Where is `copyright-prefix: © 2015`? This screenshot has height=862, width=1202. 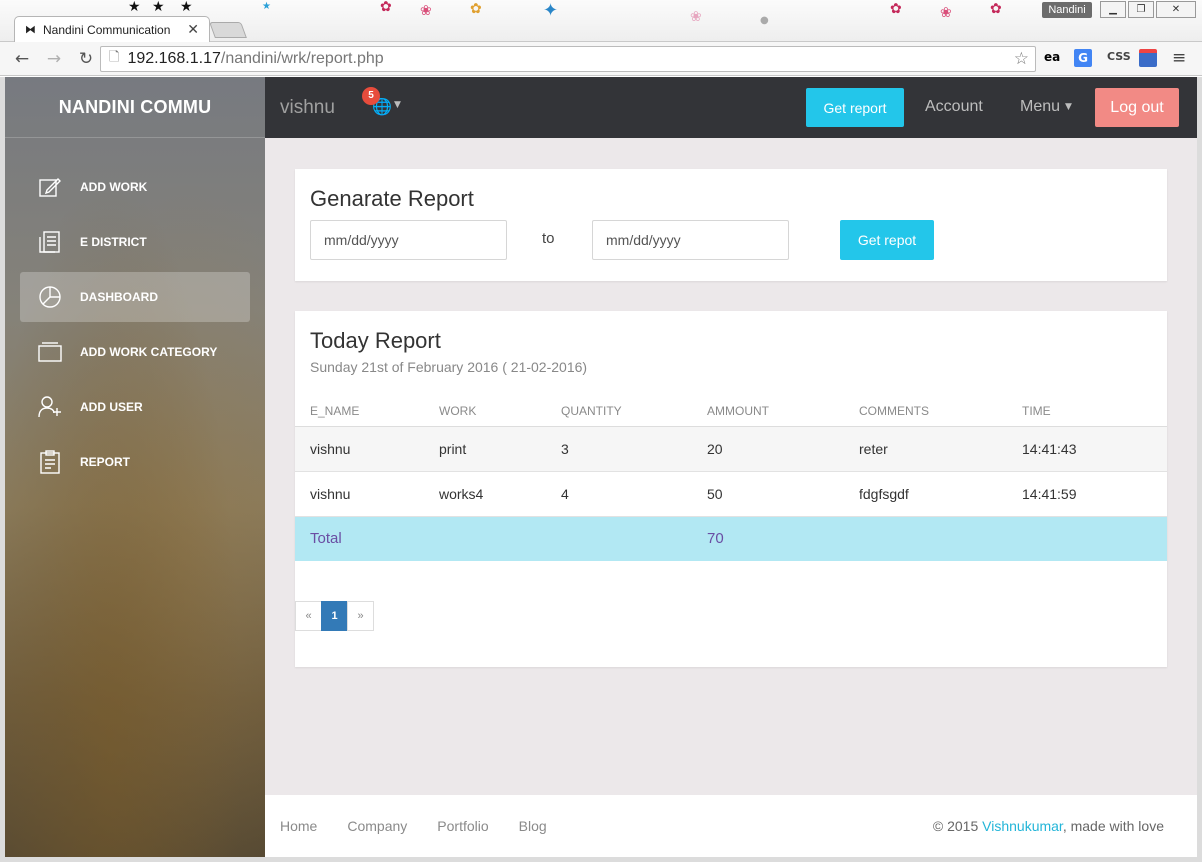 copyright-prefix: © 2015 is located at coordinates (957, 826).